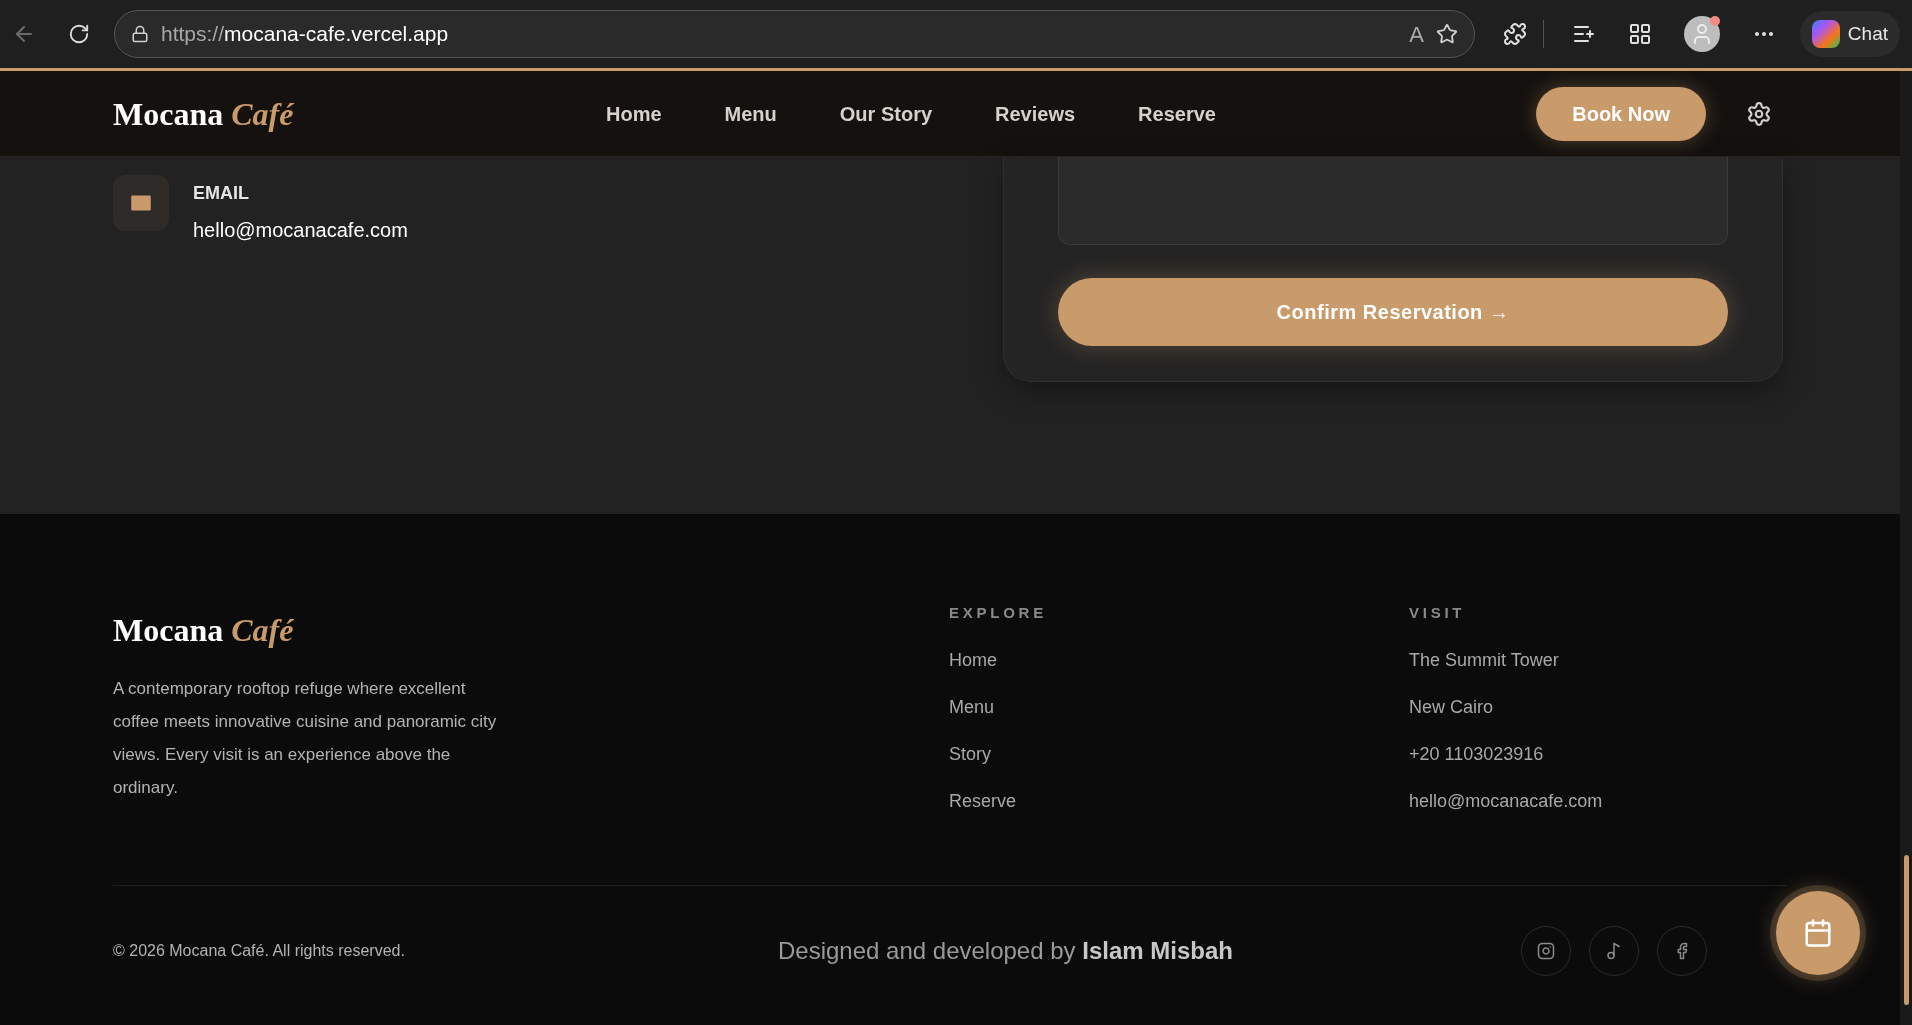  I want to click on footer-link: The Summit Tower, so click(1639, 670).